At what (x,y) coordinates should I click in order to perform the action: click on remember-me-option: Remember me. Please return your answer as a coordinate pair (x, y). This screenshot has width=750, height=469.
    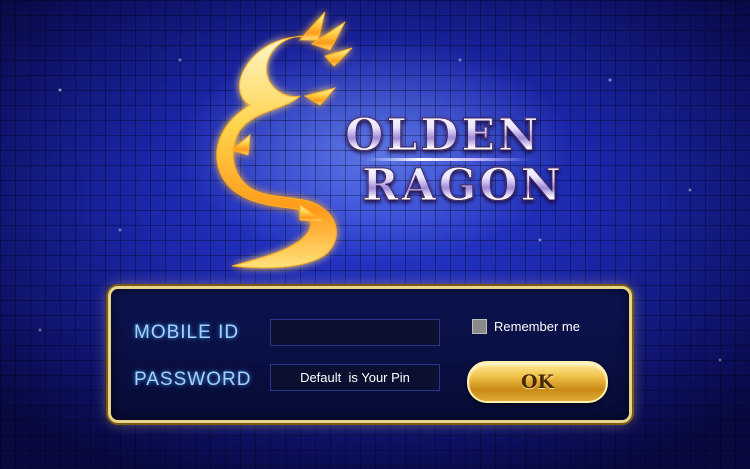
    Looking at the image, I should click on (526, 326).